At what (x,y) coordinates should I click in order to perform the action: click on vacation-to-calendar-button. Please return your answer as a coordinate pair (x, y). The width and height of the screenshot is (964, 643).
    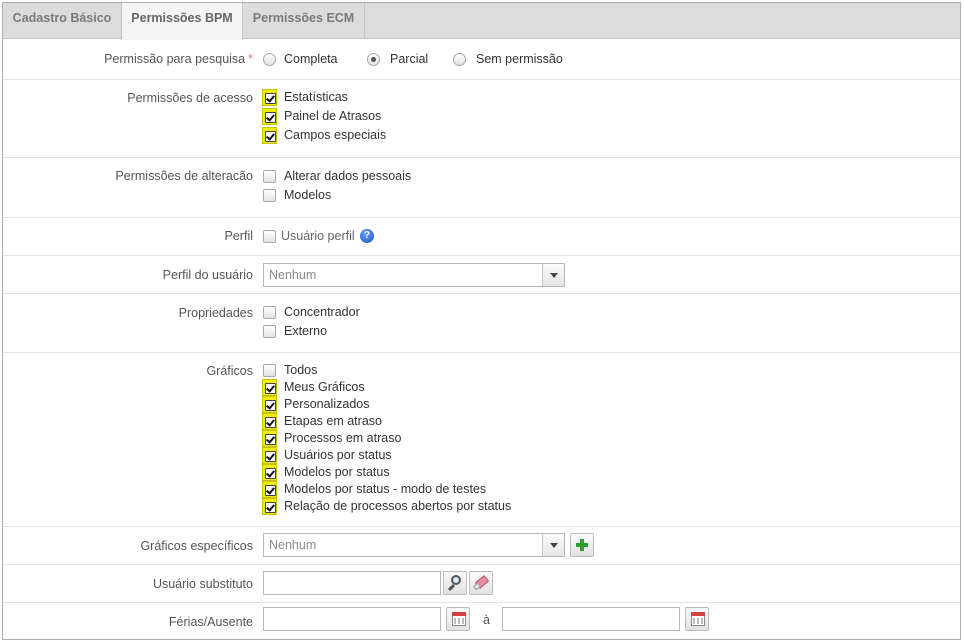
    Looking at the image, I should click on (697, 619).